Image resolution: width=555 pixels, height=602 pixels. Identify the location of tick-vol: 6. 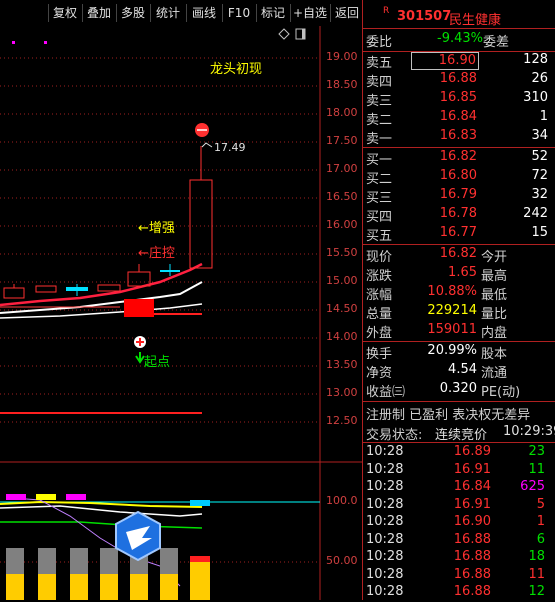
(540, 539).